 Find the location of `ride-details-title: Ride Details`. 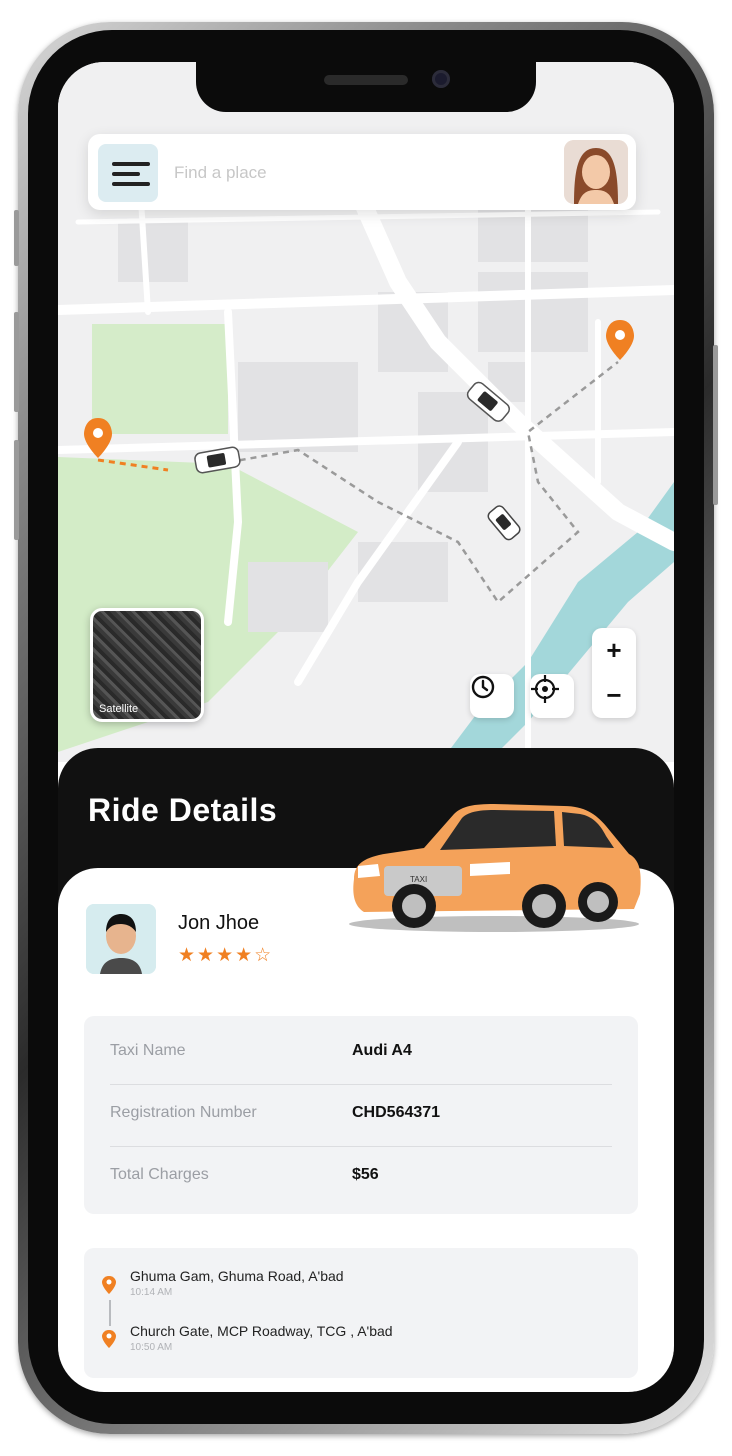

ride-details-title: Ride Details is located at coordinates (183, 810).